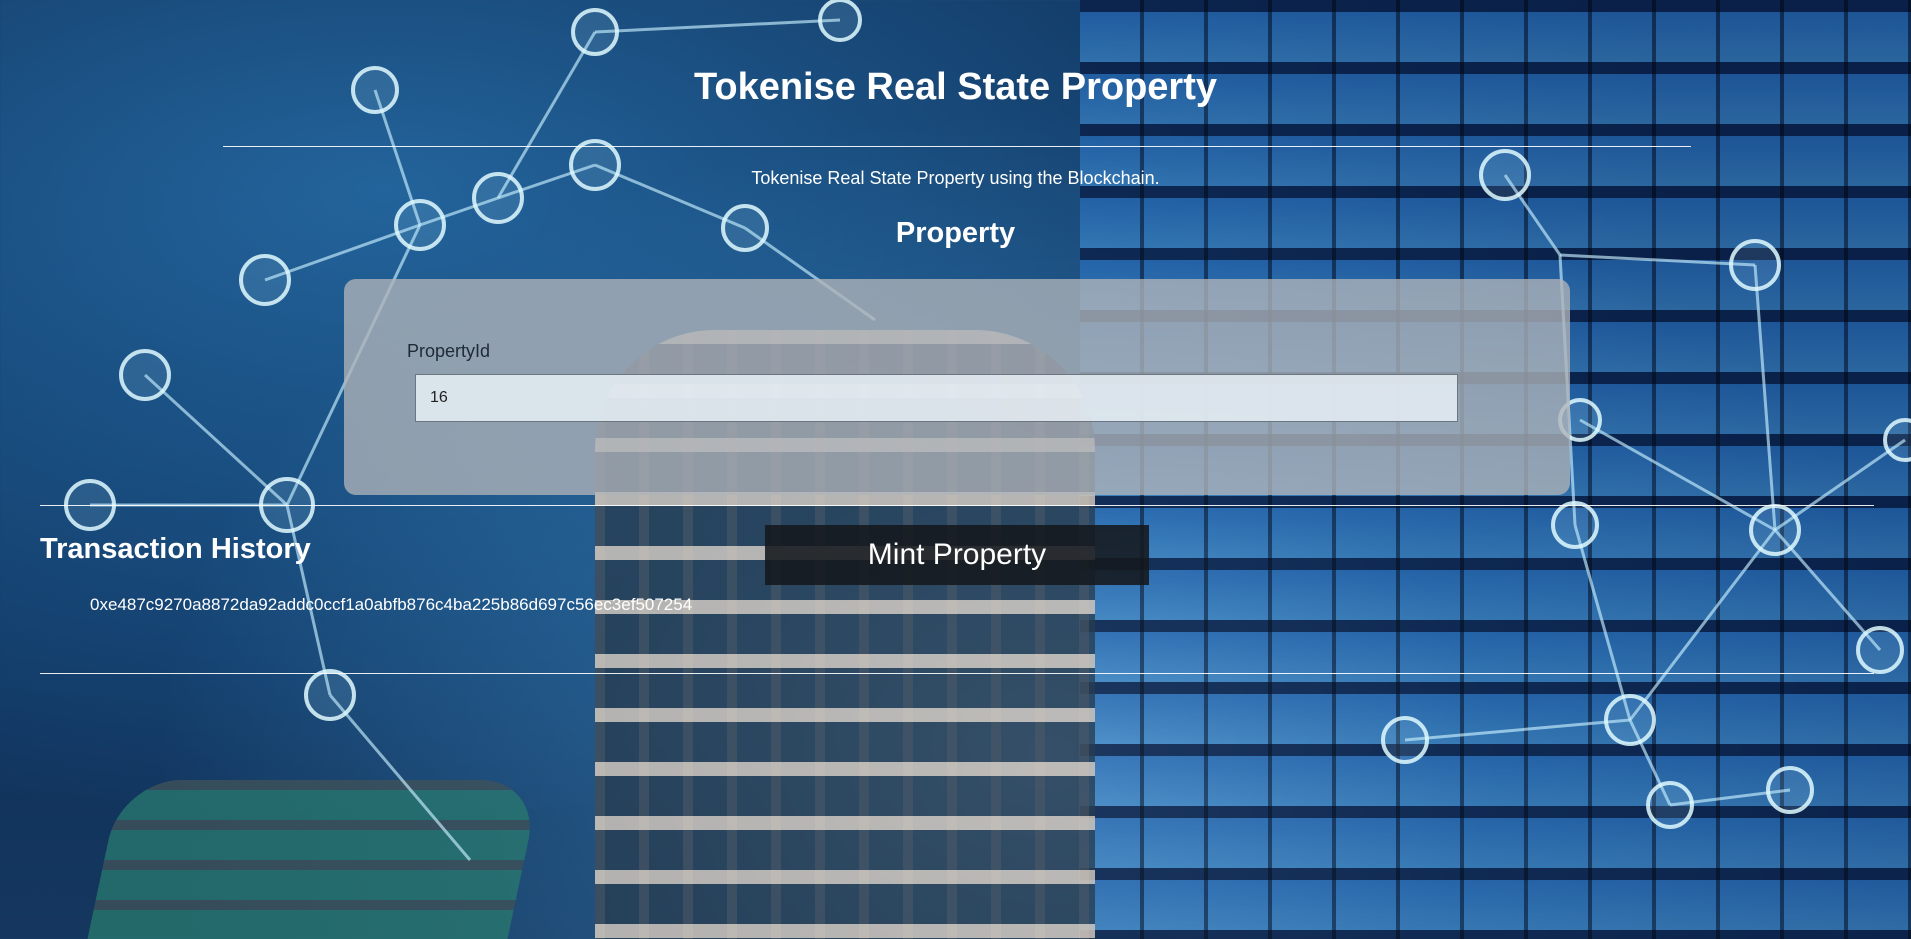 The image size is (1911, 939). Describe the element at coordinates (957, 555) in the screenshot. I see `mint-property-button: Mint Property` at that location.